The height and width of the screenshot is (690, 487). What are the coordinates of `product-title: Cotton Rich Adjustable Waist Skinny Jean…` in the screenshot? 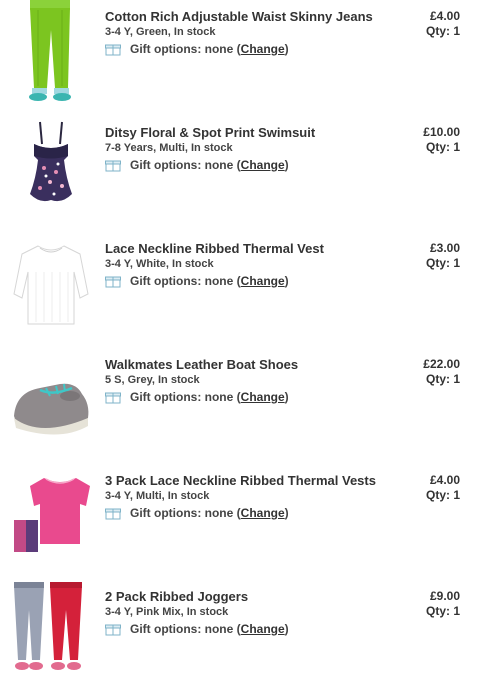 It's located at (250, 33).